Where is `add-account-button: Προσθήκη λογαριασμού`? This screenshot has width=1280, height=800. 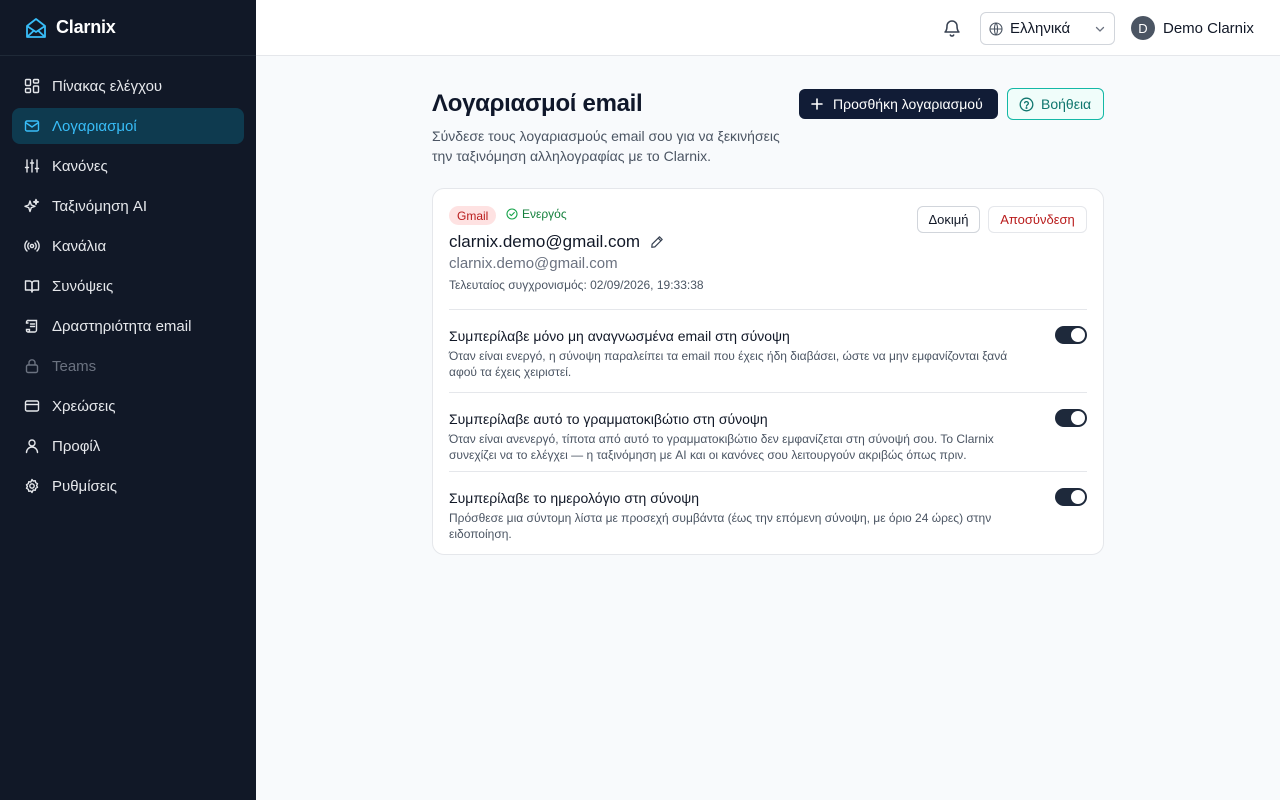 add-account-button: Προσθήκη λογαριασμού is located at coordinates (898, 104).